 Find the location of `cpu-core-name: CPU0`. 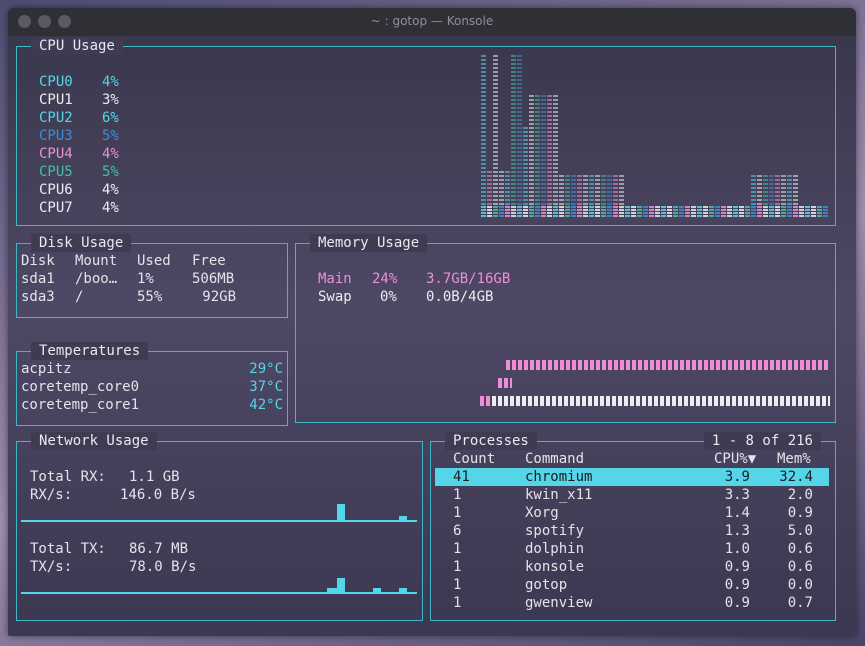

cpu-core-name: CPU0 is located at coordinates (56, 82).